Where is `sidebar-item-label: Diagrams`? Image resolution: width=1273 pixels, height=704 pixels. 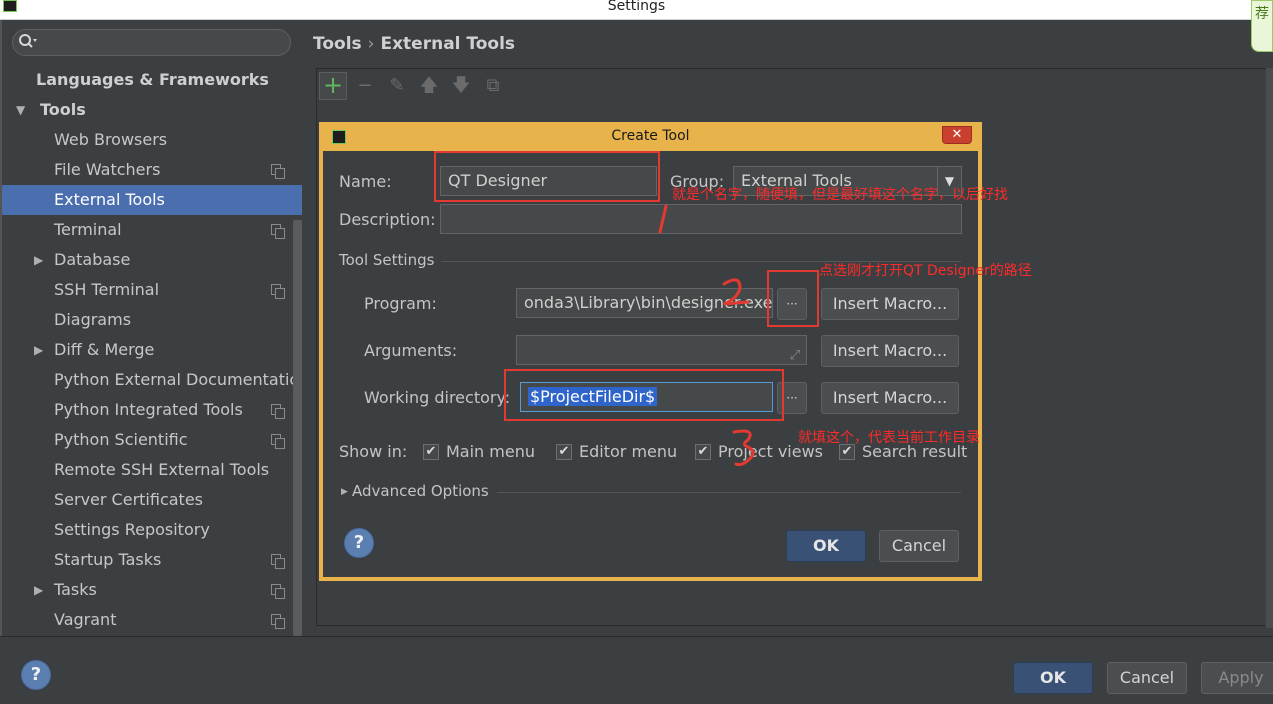
sidebar-item-label: Diagrams is located at coordinates (93, 319).